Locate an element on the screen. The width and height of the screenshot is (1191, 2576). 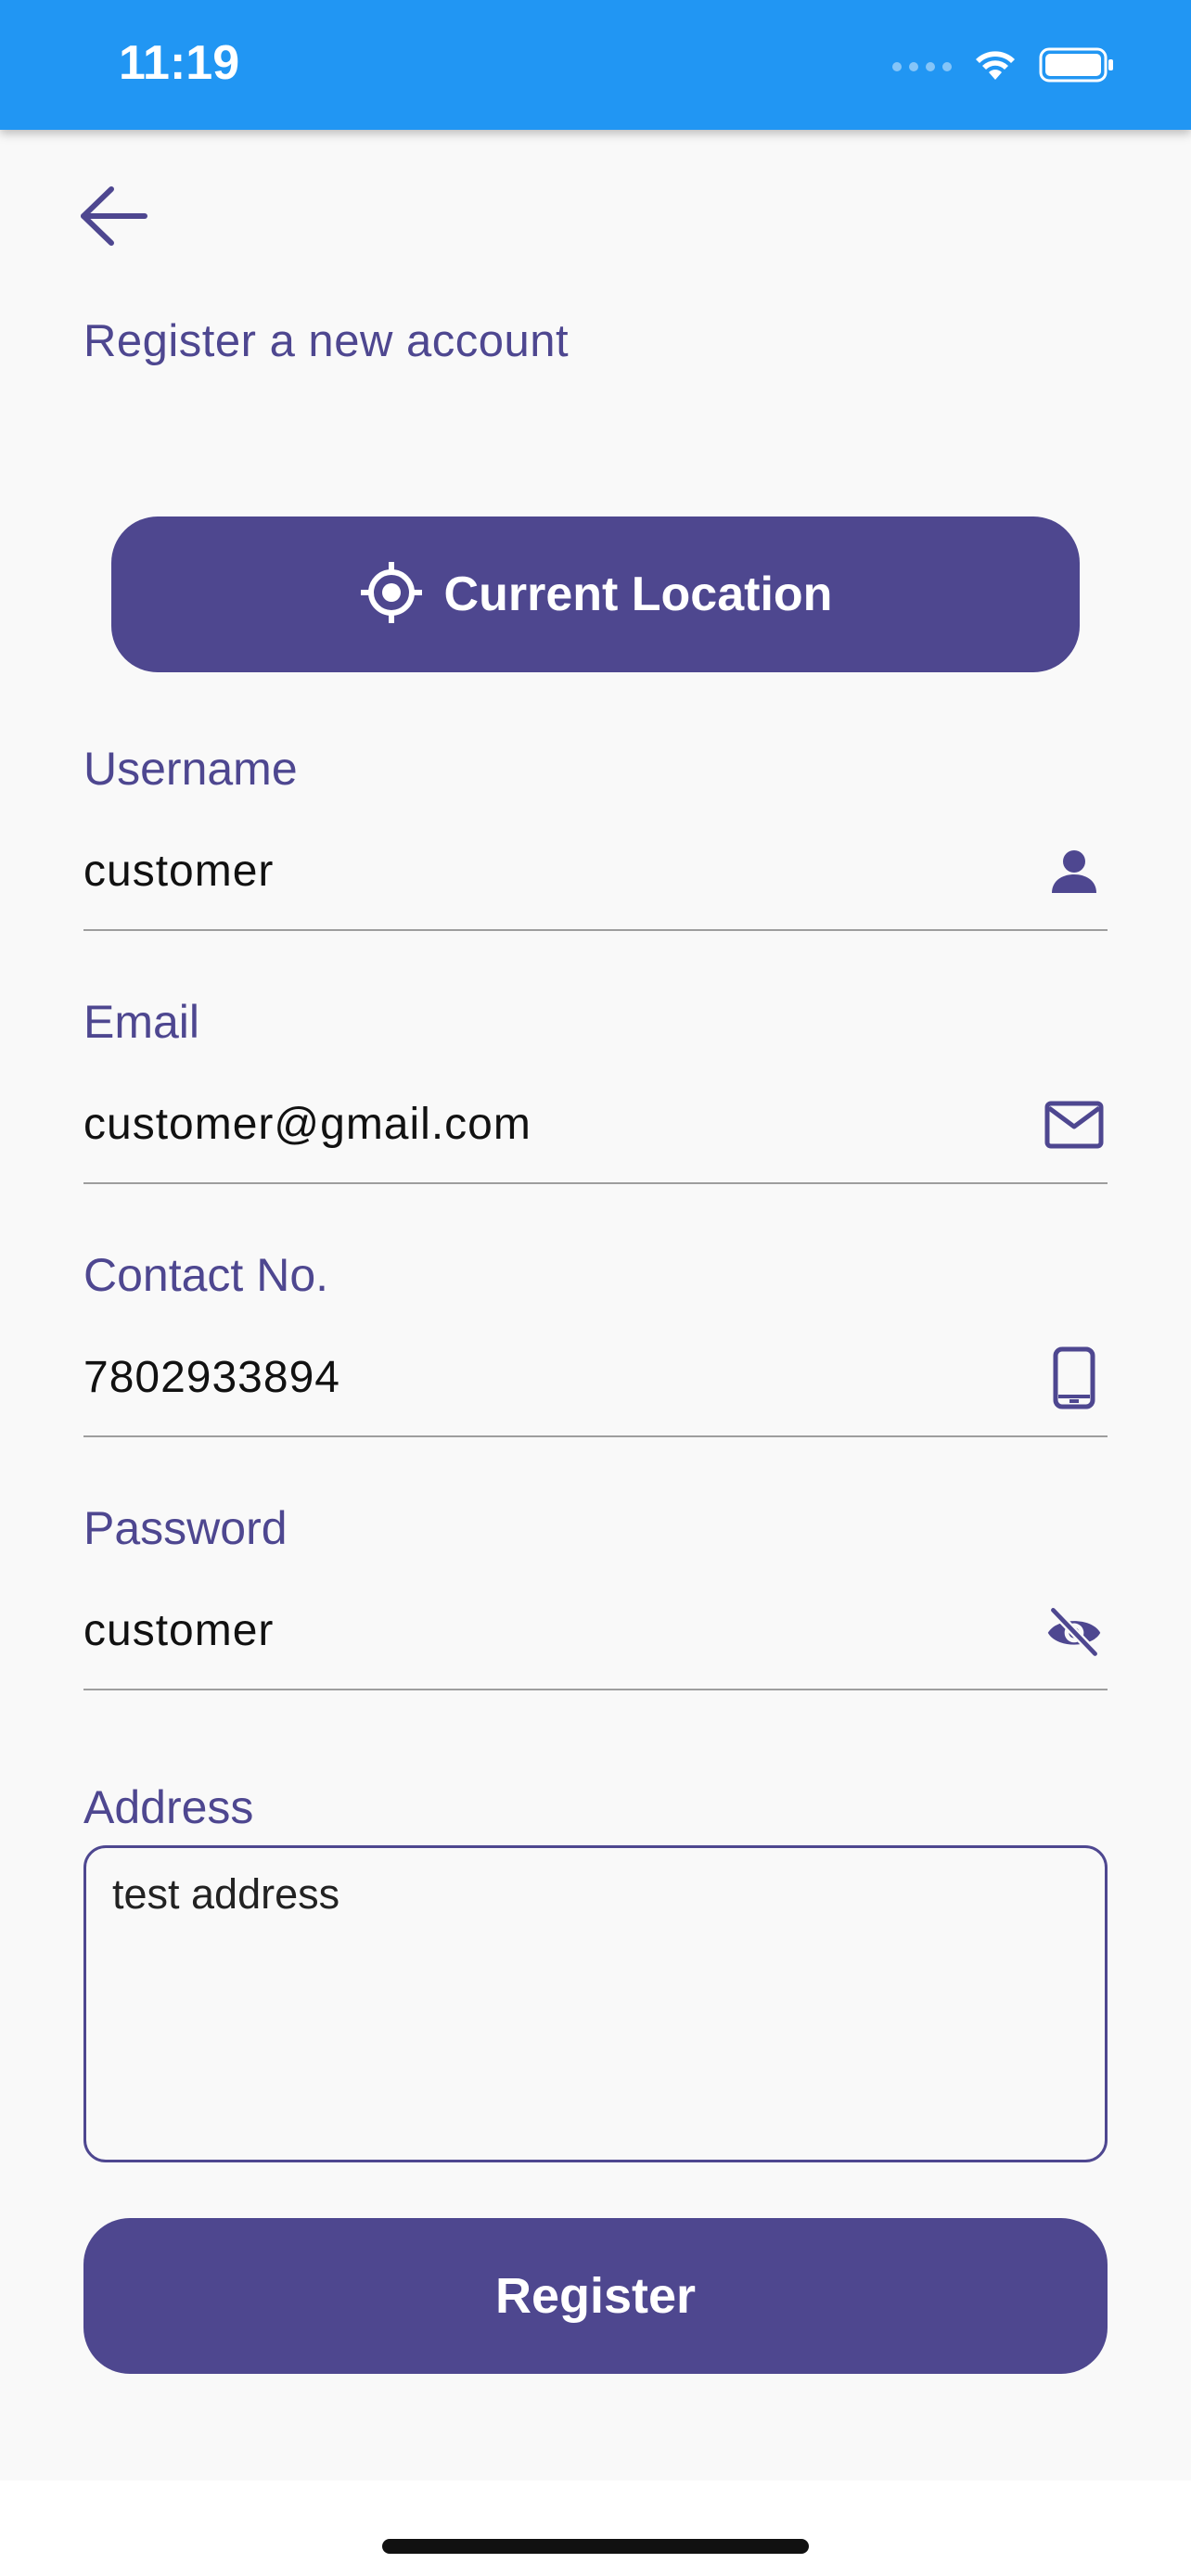
register-button: Register is located at coordinates (595, 2296).